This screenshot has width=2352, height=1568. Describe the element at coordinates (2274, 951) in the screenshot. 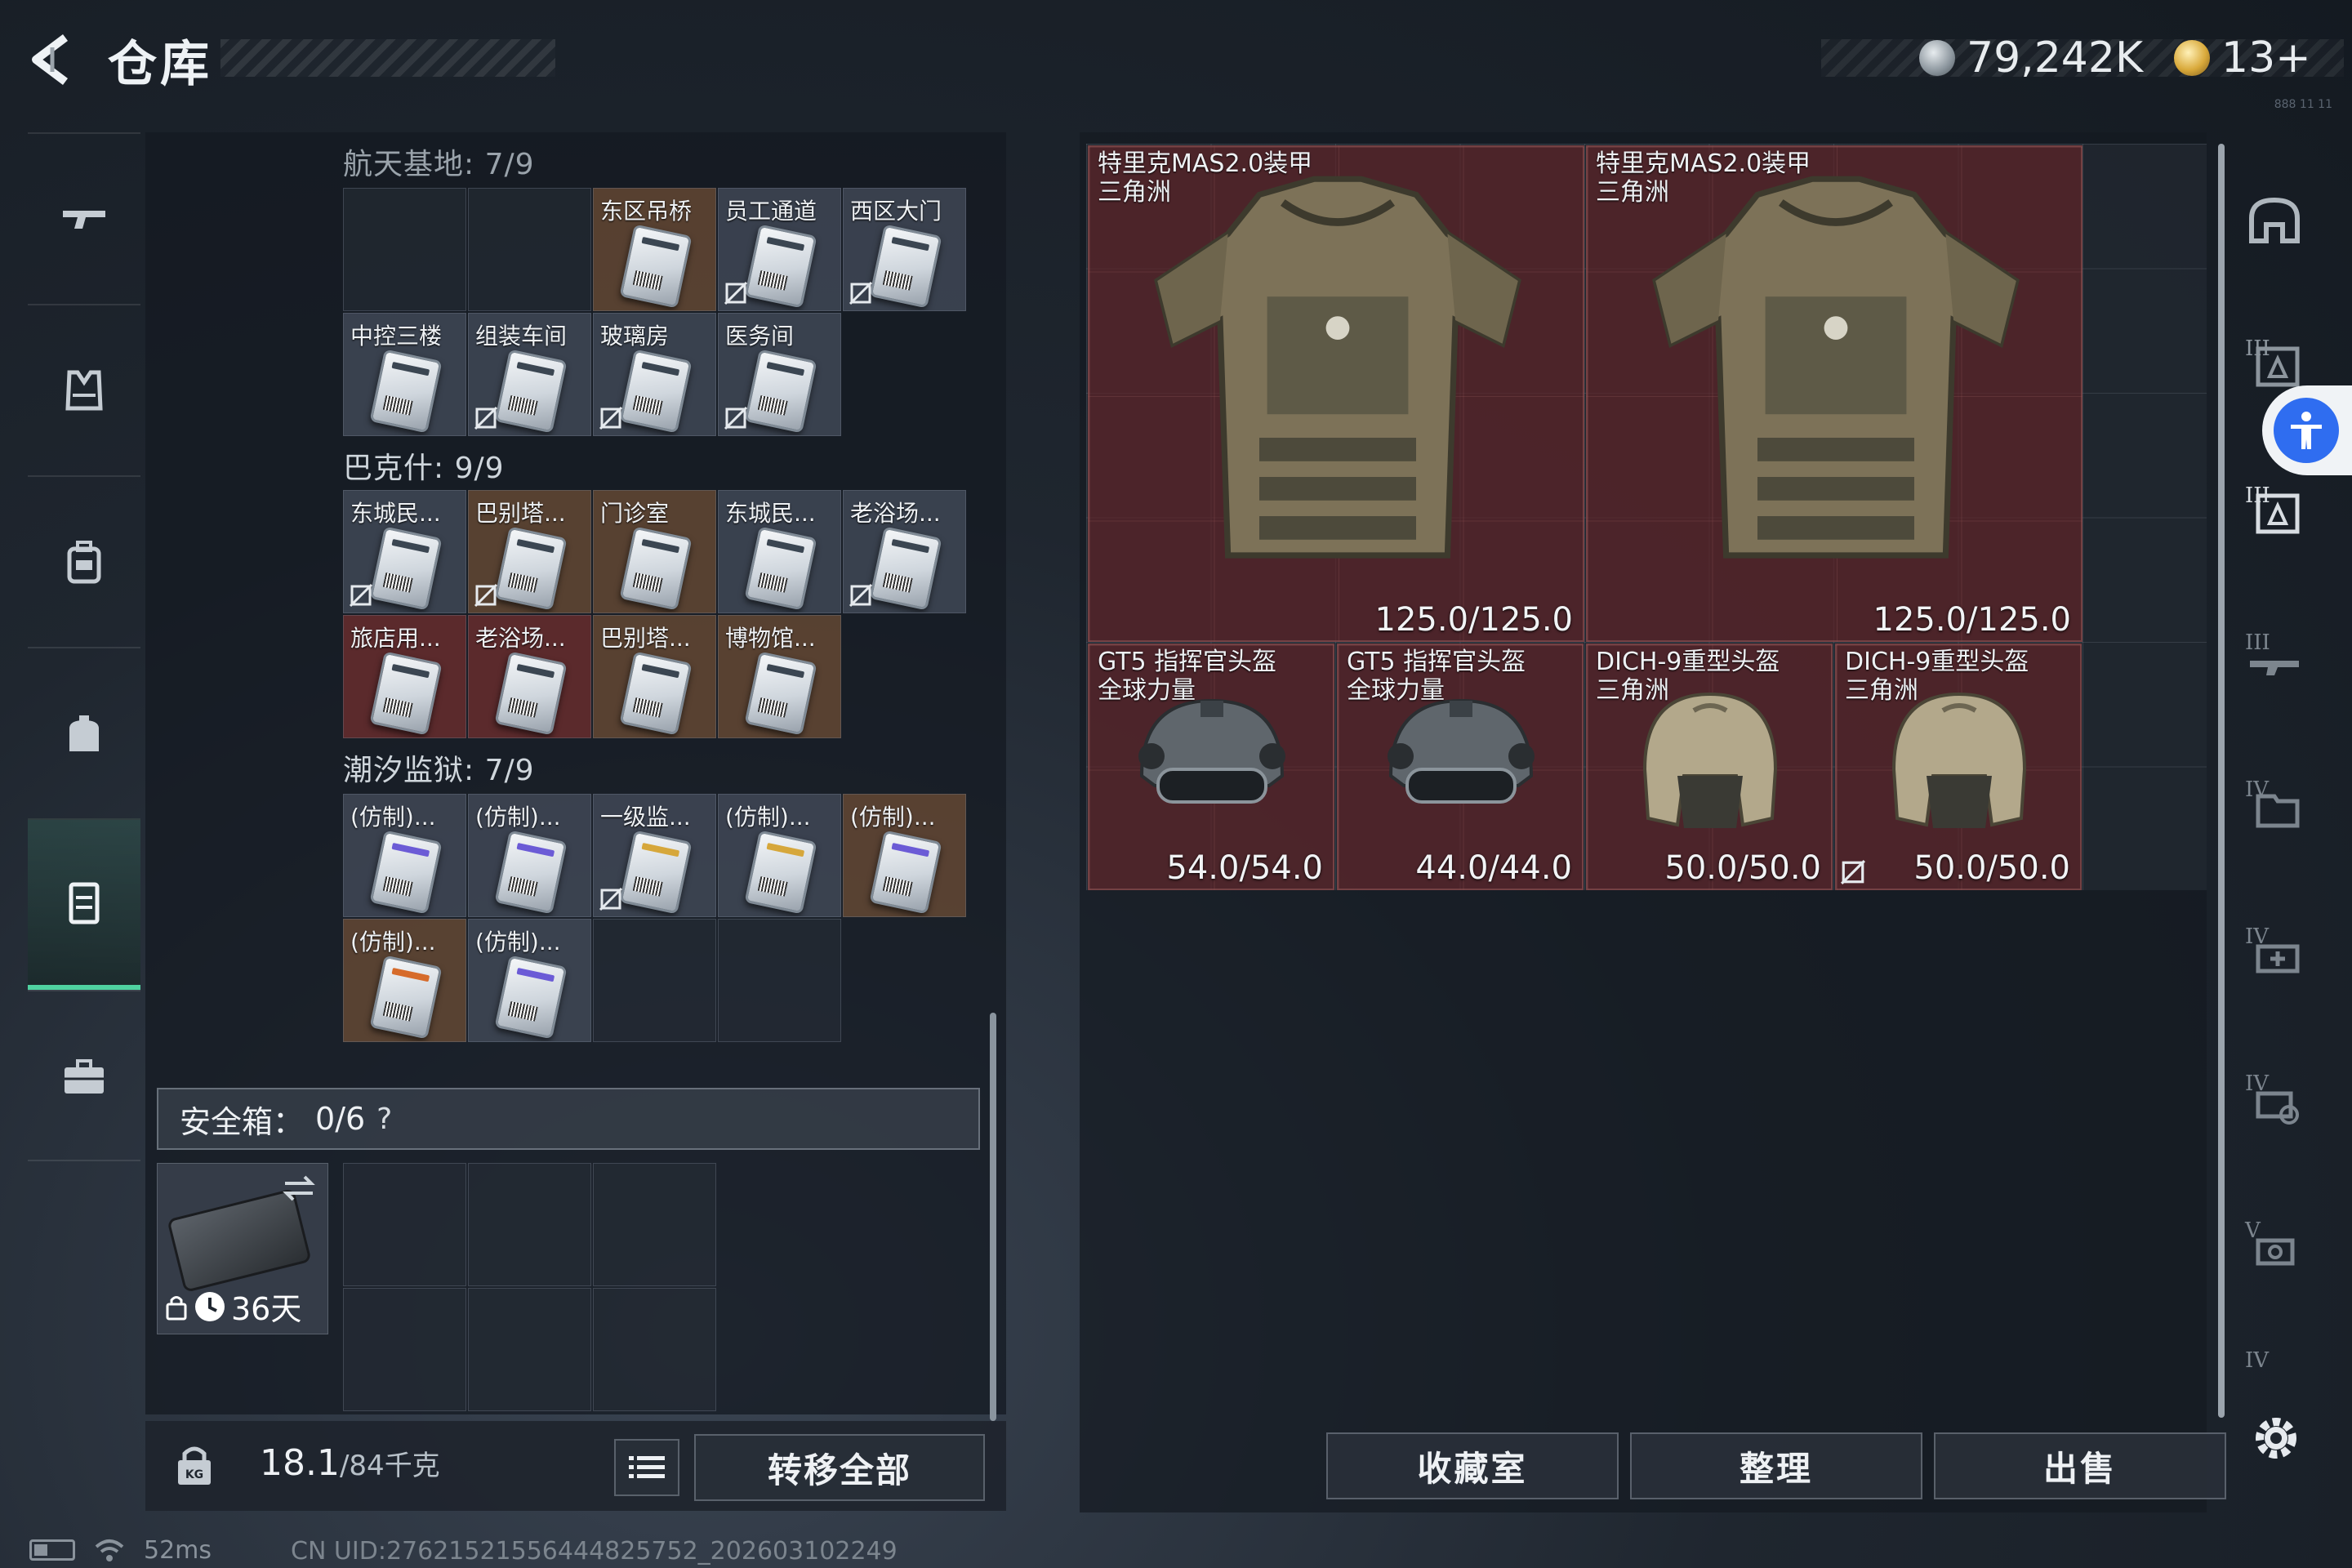

I see `rail-level-4-b: IV` at that location.